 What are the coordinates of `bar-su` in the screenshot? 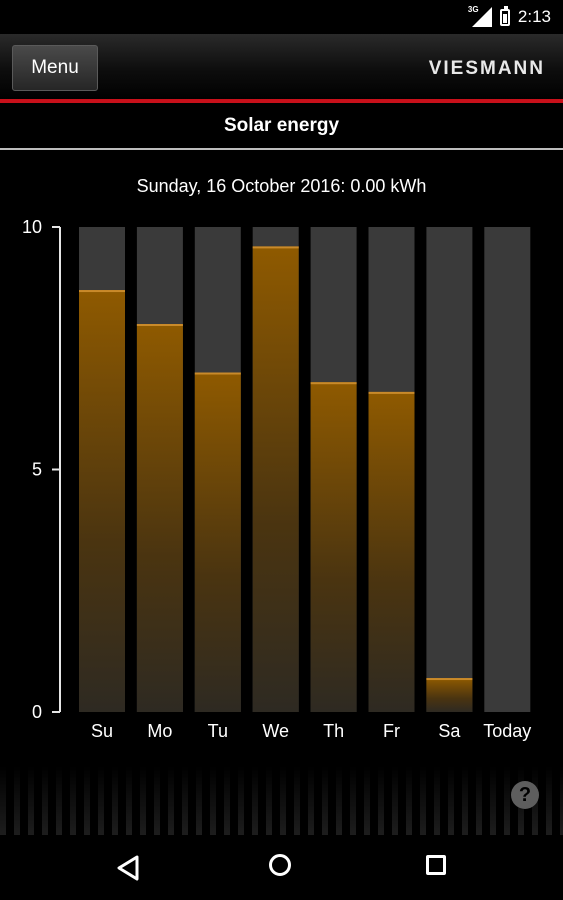 It's located at (102, 501).